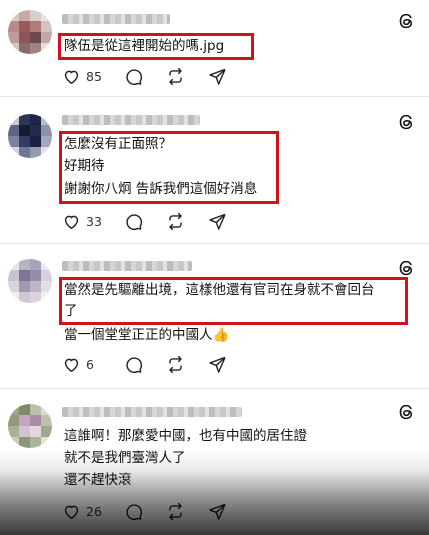 The image size is (429, 535). What do you see at coordinates (82, 76) in the screenshot?
I see `like-button: 85` at bounding box center [82, 76].